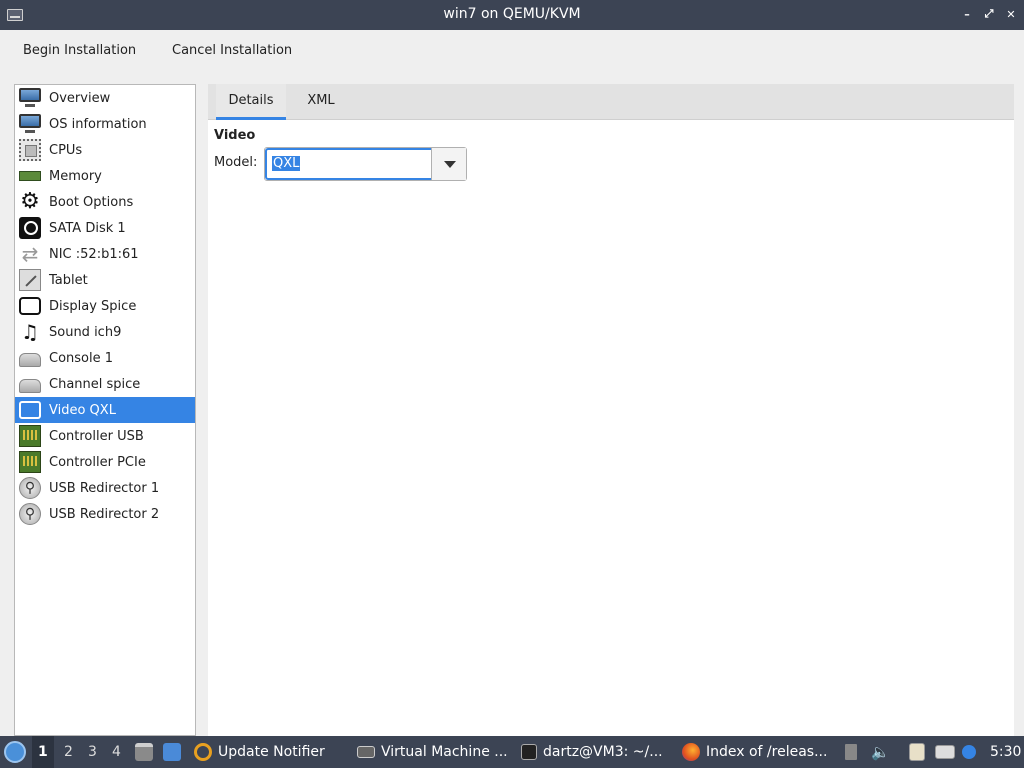 Image resolution: width=1024 pixels, height=768 pixels. I want to click on sidebar-item-controller-usb: Controller USB, so click(105, 436).